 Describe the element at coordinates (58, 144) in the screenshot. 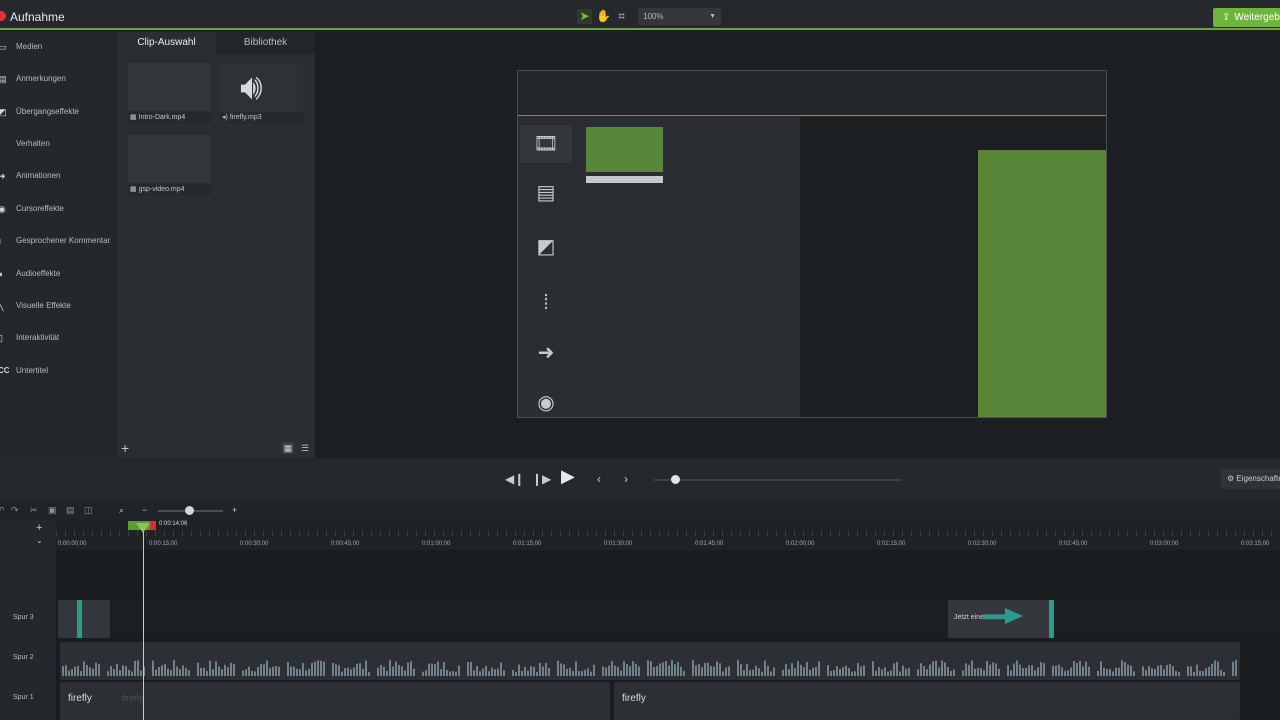

I see `sidebar-item-behaviors: ⁞ Verhalten` at that location.